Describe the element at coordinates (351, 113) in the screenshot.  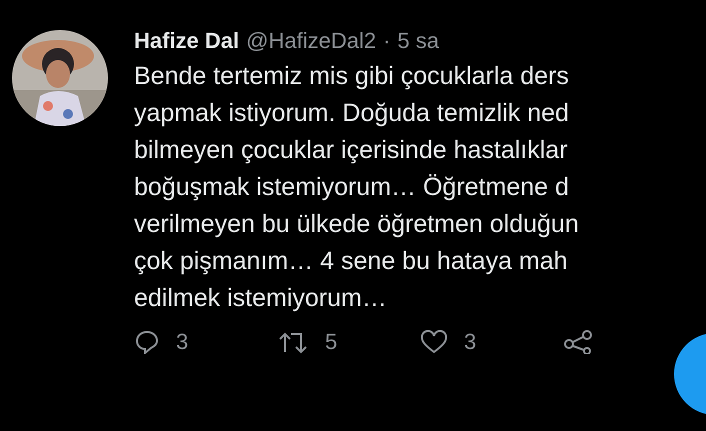
I see `tweet-text-line: yapmak istiyorum. Doğuda temizlik ned` at that location.